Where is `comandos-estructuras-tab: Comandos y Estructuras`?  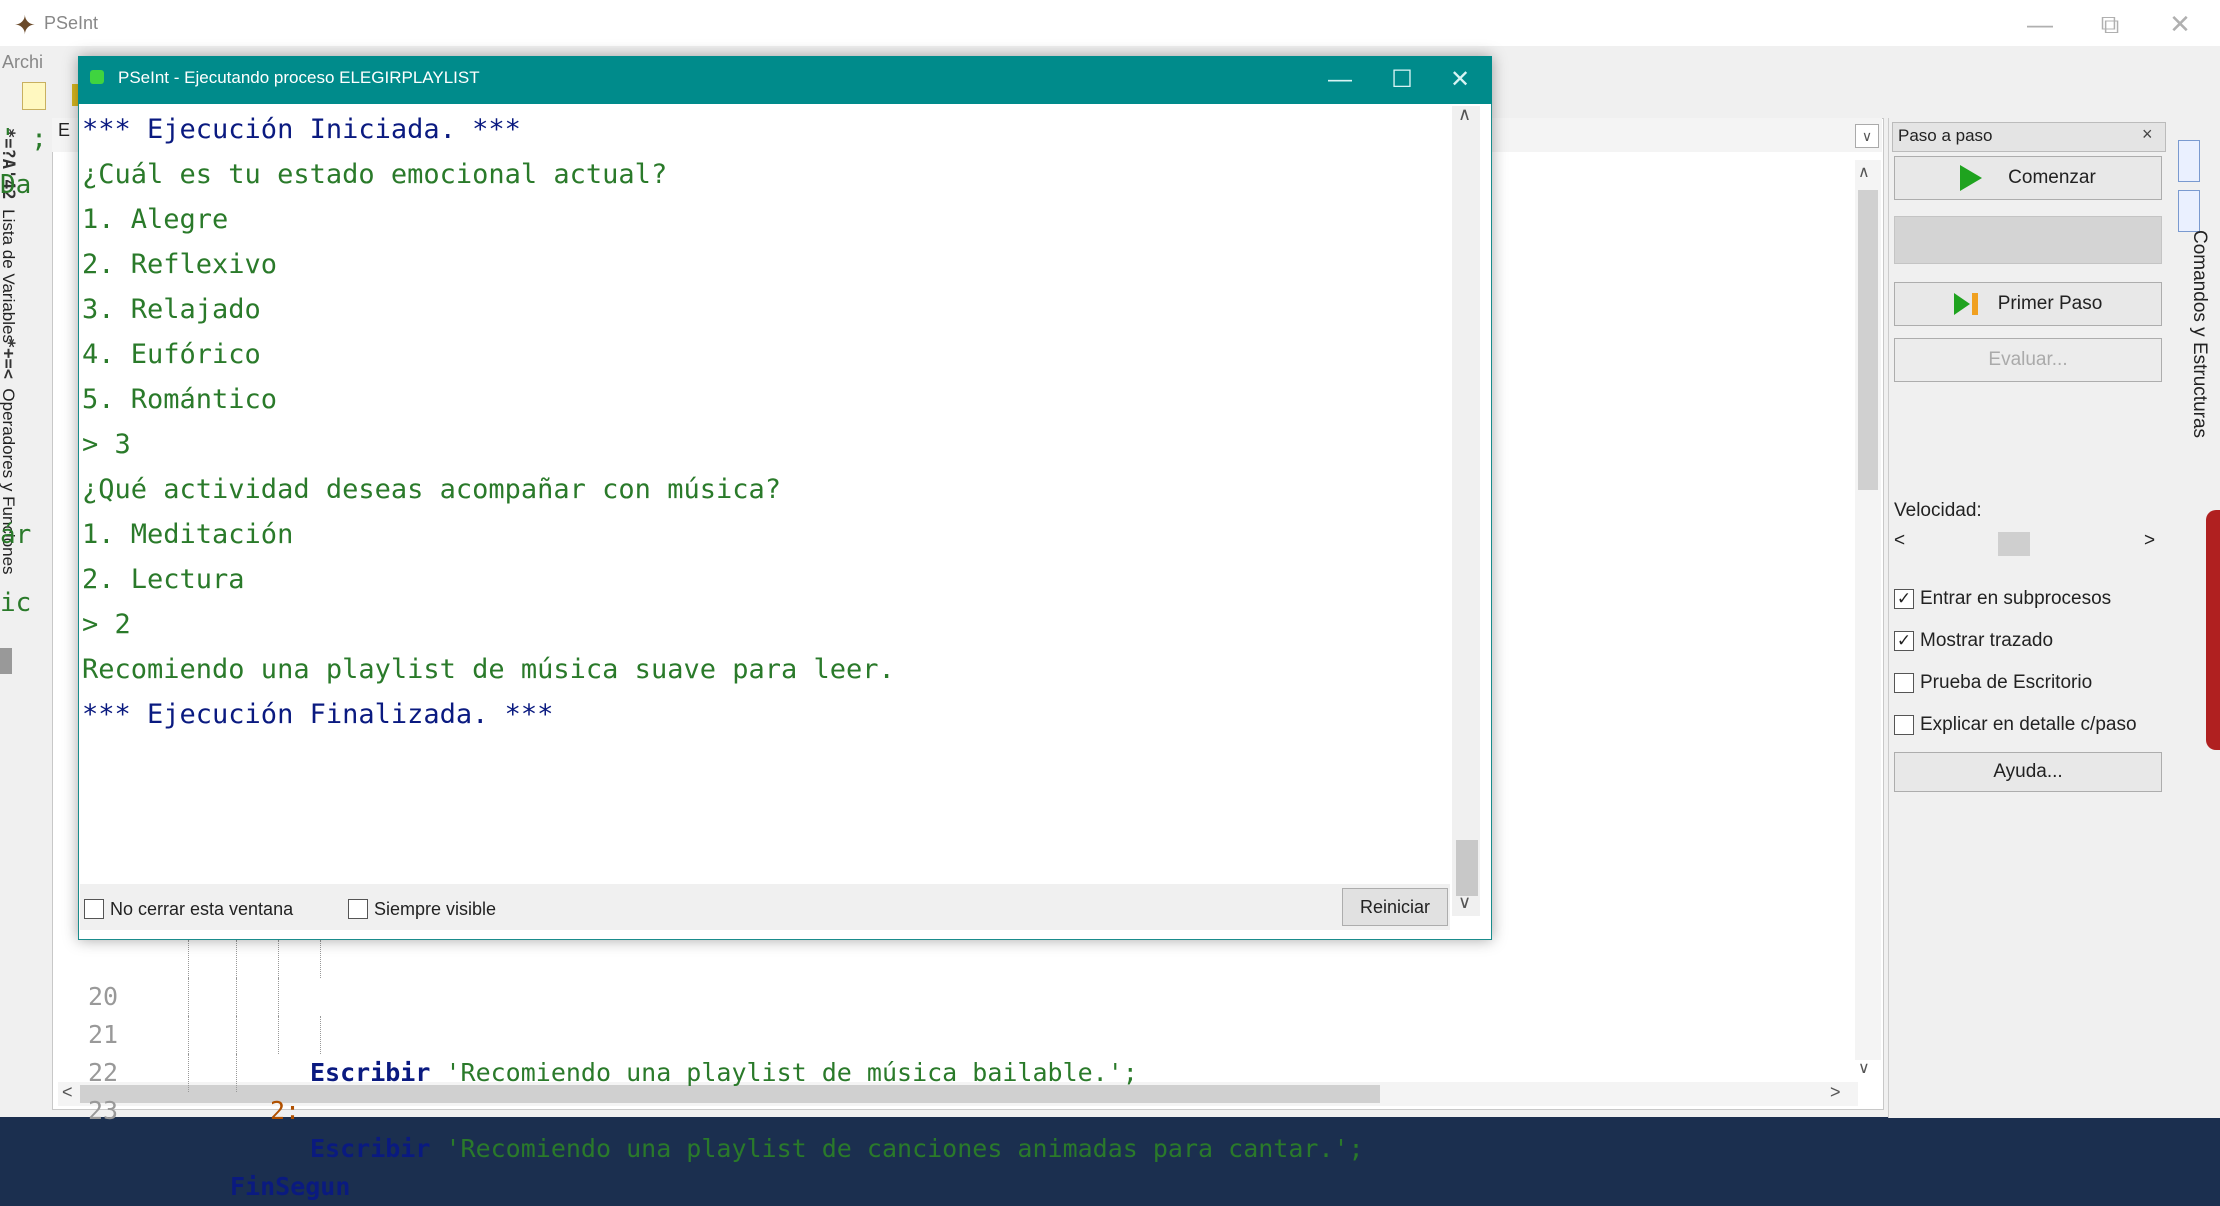
comandos-estructuras-tab: Comandos y Estructuras is located at coordinates (2199, 334).